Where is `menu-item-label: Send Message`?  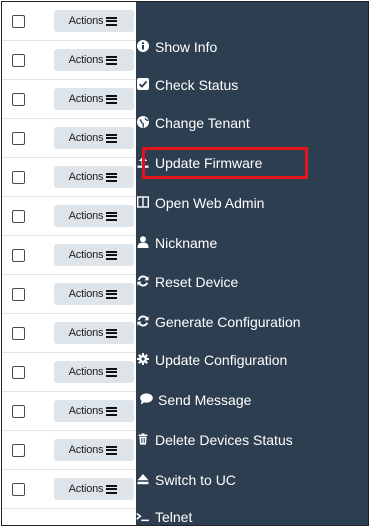
menu-item-label: Send Message is located at coordinates (205, 400).